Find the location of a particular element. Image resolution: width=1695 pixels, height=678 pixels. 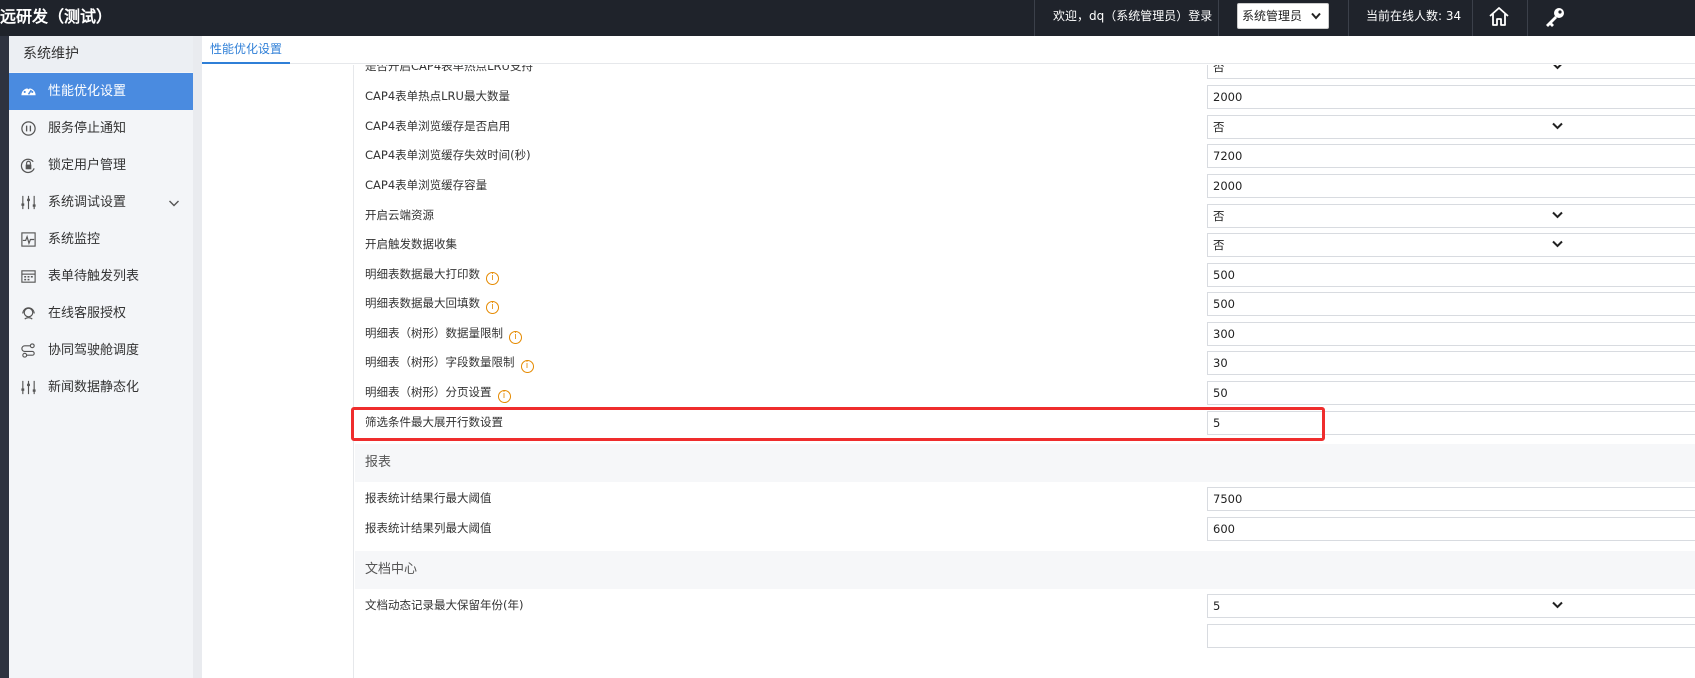

setting-label-text: 明细表（树形）分页设置 is located at coordinates (428, 392).